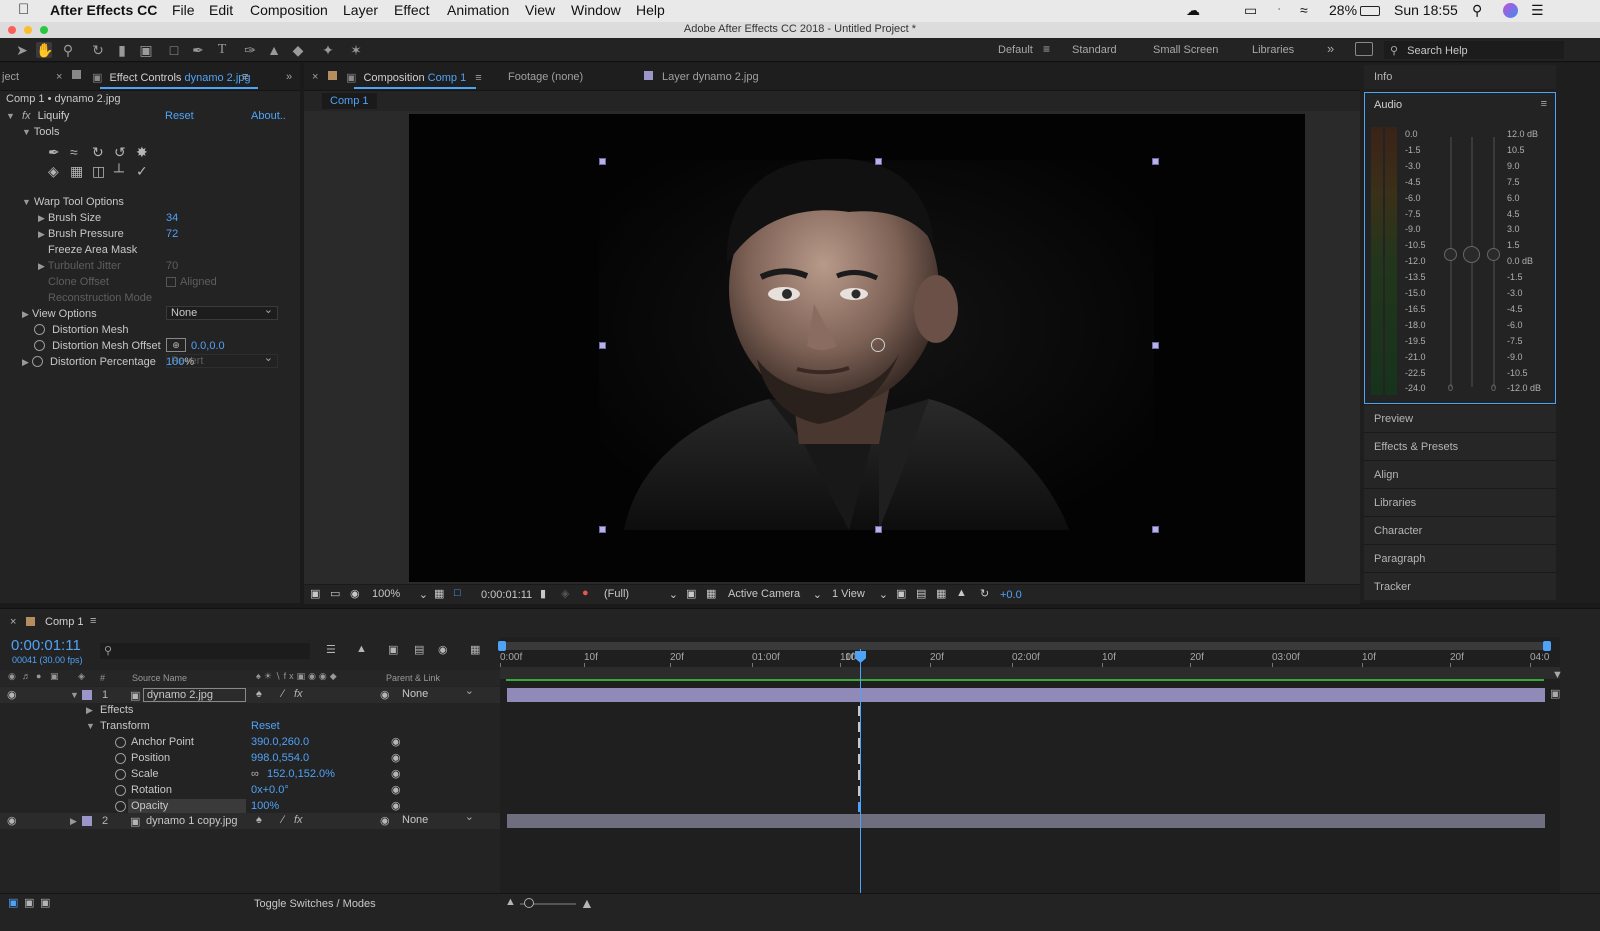  Describe the element at coordinates (510, 902) in the screenshot. I see `zoom-out-icon: ▲` at that location.